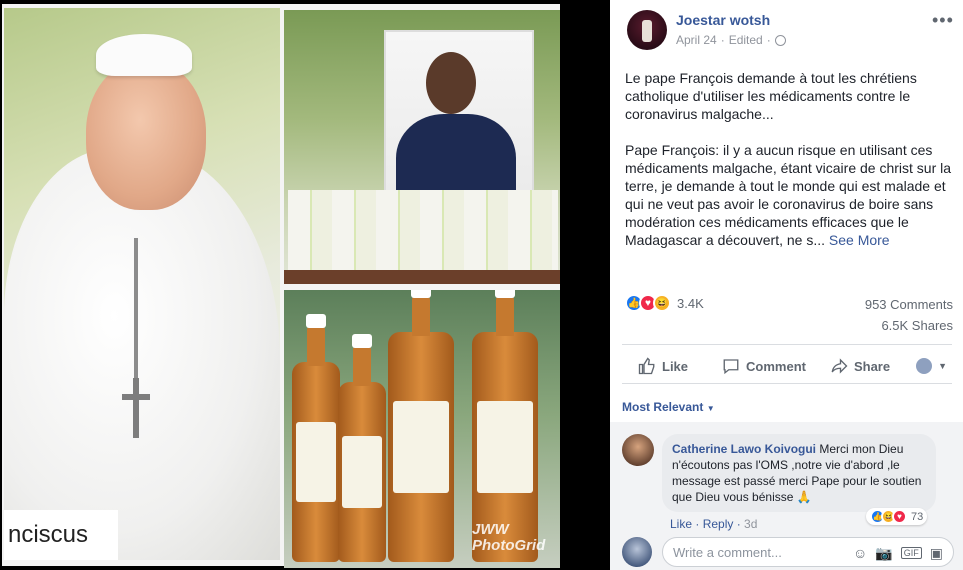 This screenshot has height=570, width=963. What do you see at coordinates (911, 553) in the screenshot?
I see `gif-icon: GIF` at bounding box center [911, 553].